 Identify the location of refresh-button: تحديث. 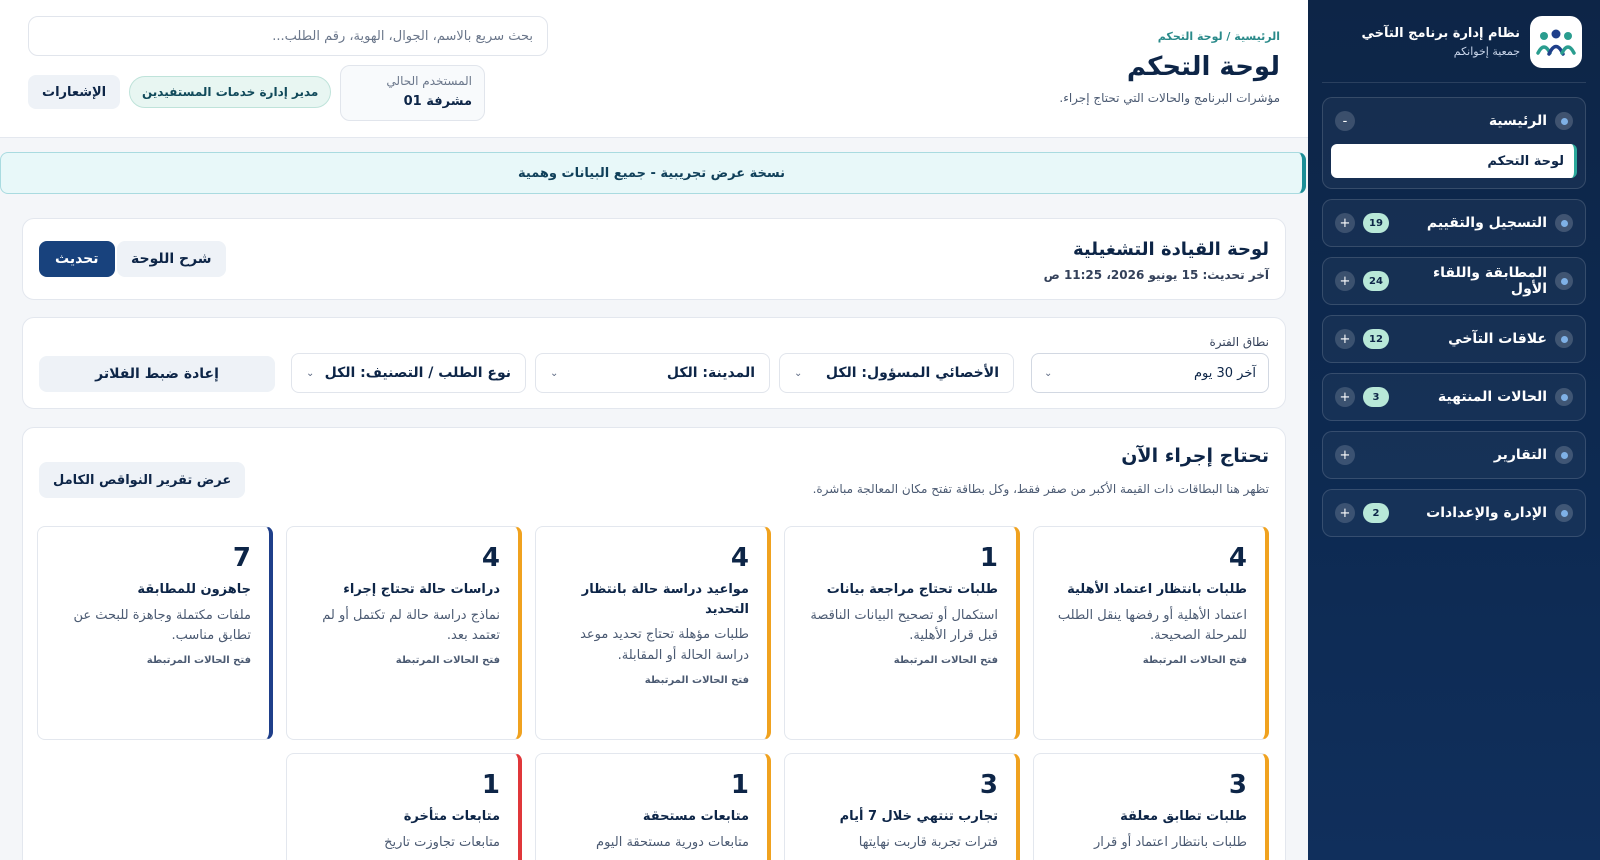
(77, 259).